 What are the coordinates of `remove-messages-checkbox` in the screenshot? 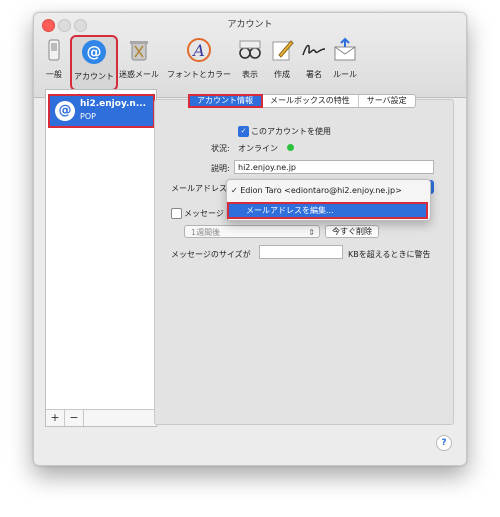 It's located at (176, 213).